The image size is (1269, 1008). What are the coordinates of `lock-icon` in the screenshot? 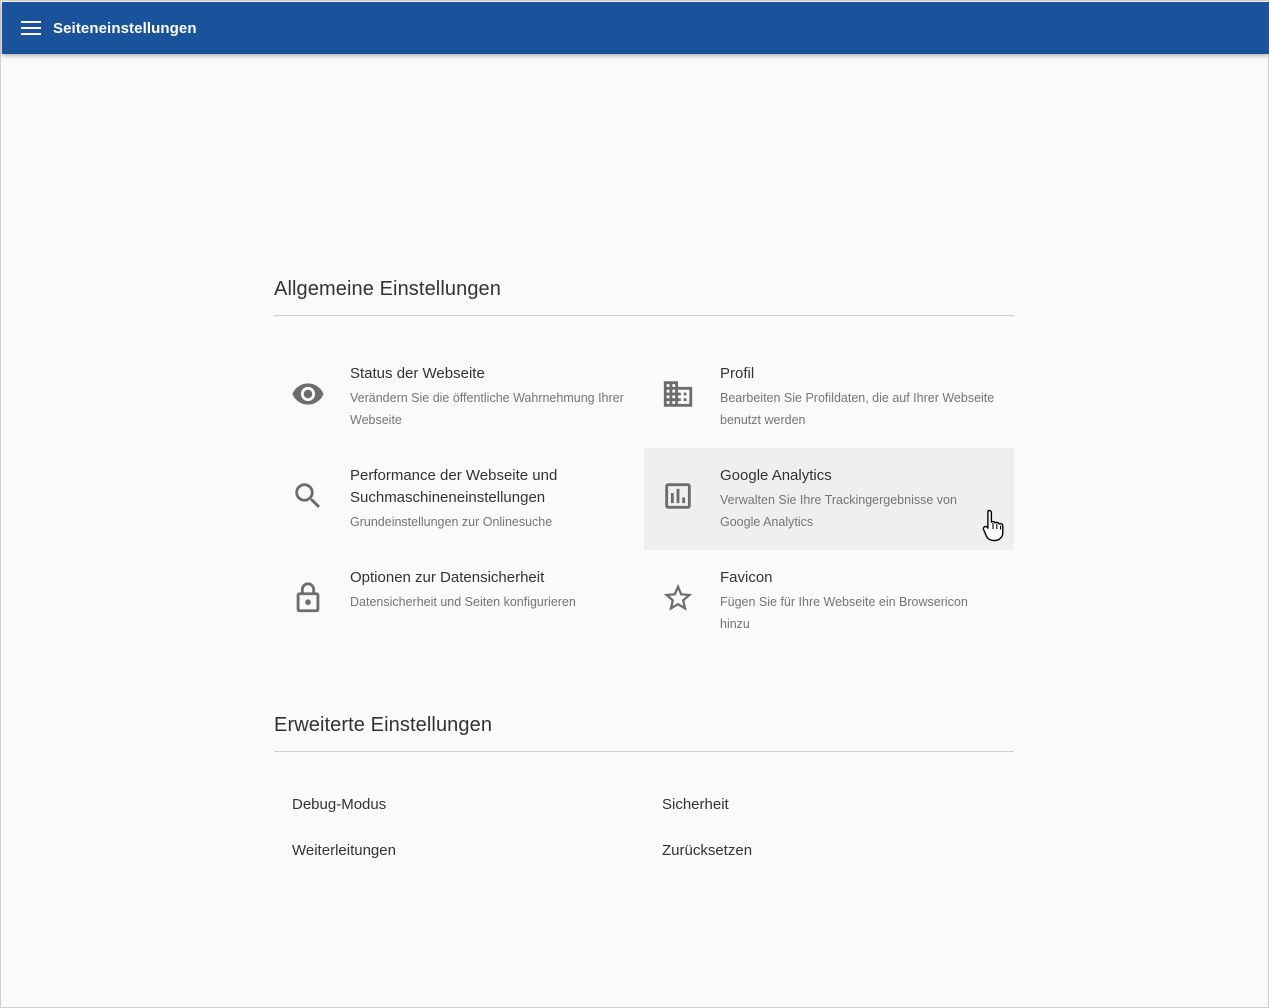 It's located at (308, 598).